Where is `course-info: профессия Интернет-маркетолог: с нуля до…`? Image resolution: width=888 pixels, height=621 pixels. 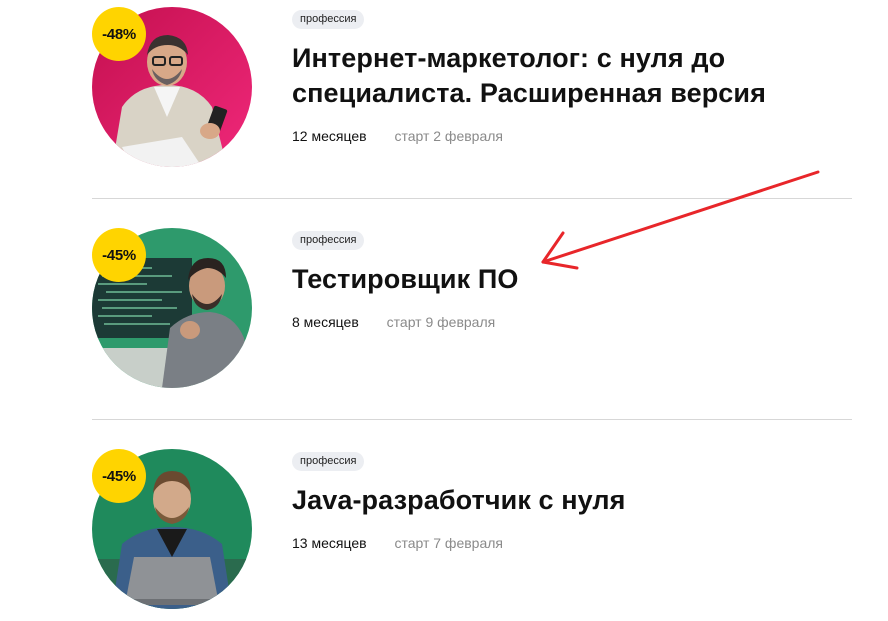
course-info: профессия Интернет-маркетолог: с нуля до… is located at coordinates (572, 77).